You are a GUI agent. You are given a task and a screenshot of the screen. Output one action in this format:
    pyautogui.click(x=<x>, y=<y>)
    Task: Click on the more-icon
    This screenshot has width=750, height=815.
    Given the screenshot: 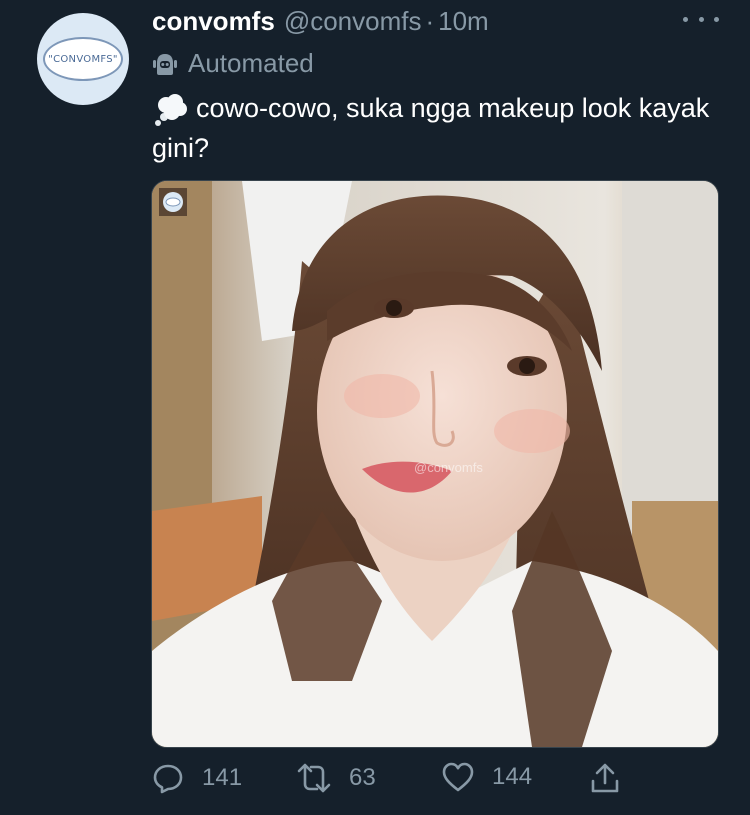 What is the action you would take?
    pyautogui.click(x=701, y=19)
    